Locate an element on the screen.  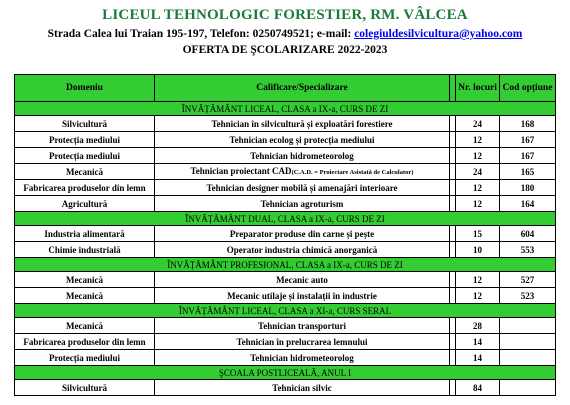
cell-qualification: Operator industria chimică anorganică is located at coordinates (302, 249).